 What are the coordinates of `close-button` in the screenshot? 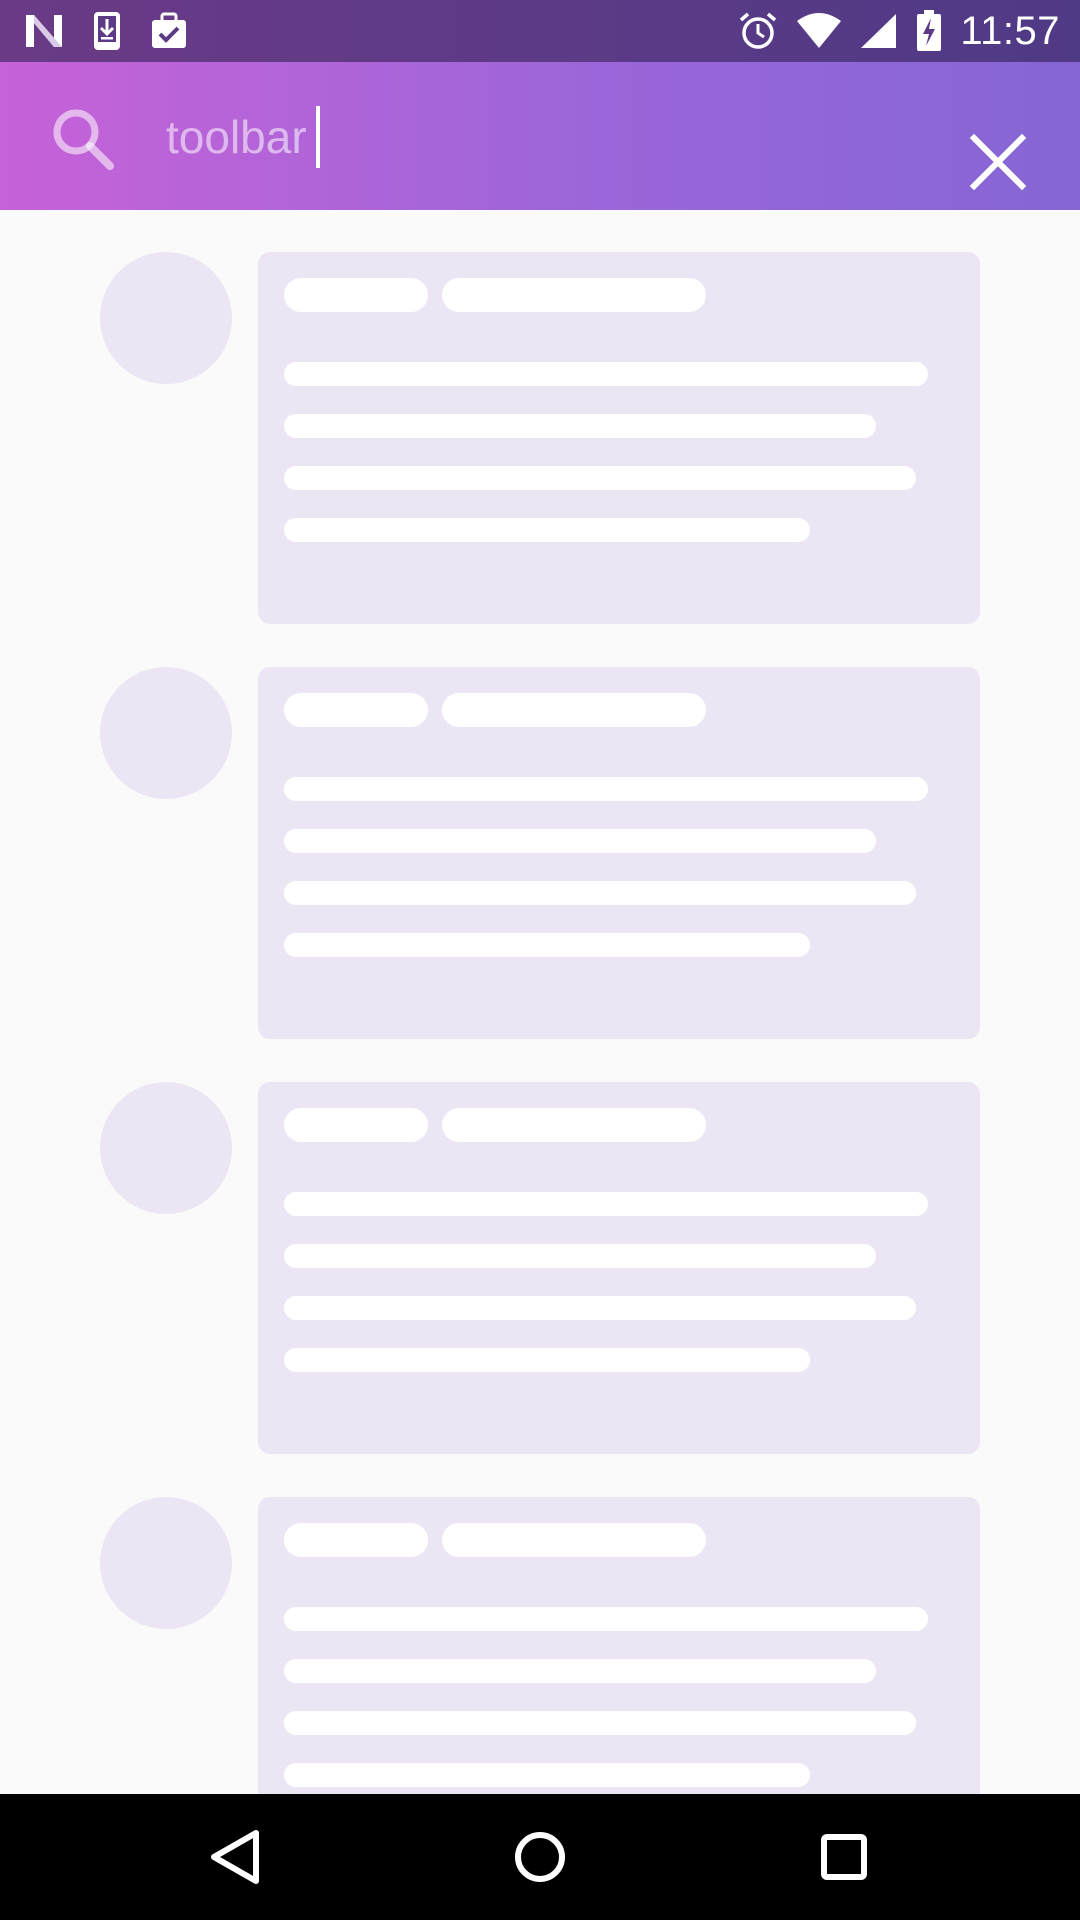 It's located at (998, 162).